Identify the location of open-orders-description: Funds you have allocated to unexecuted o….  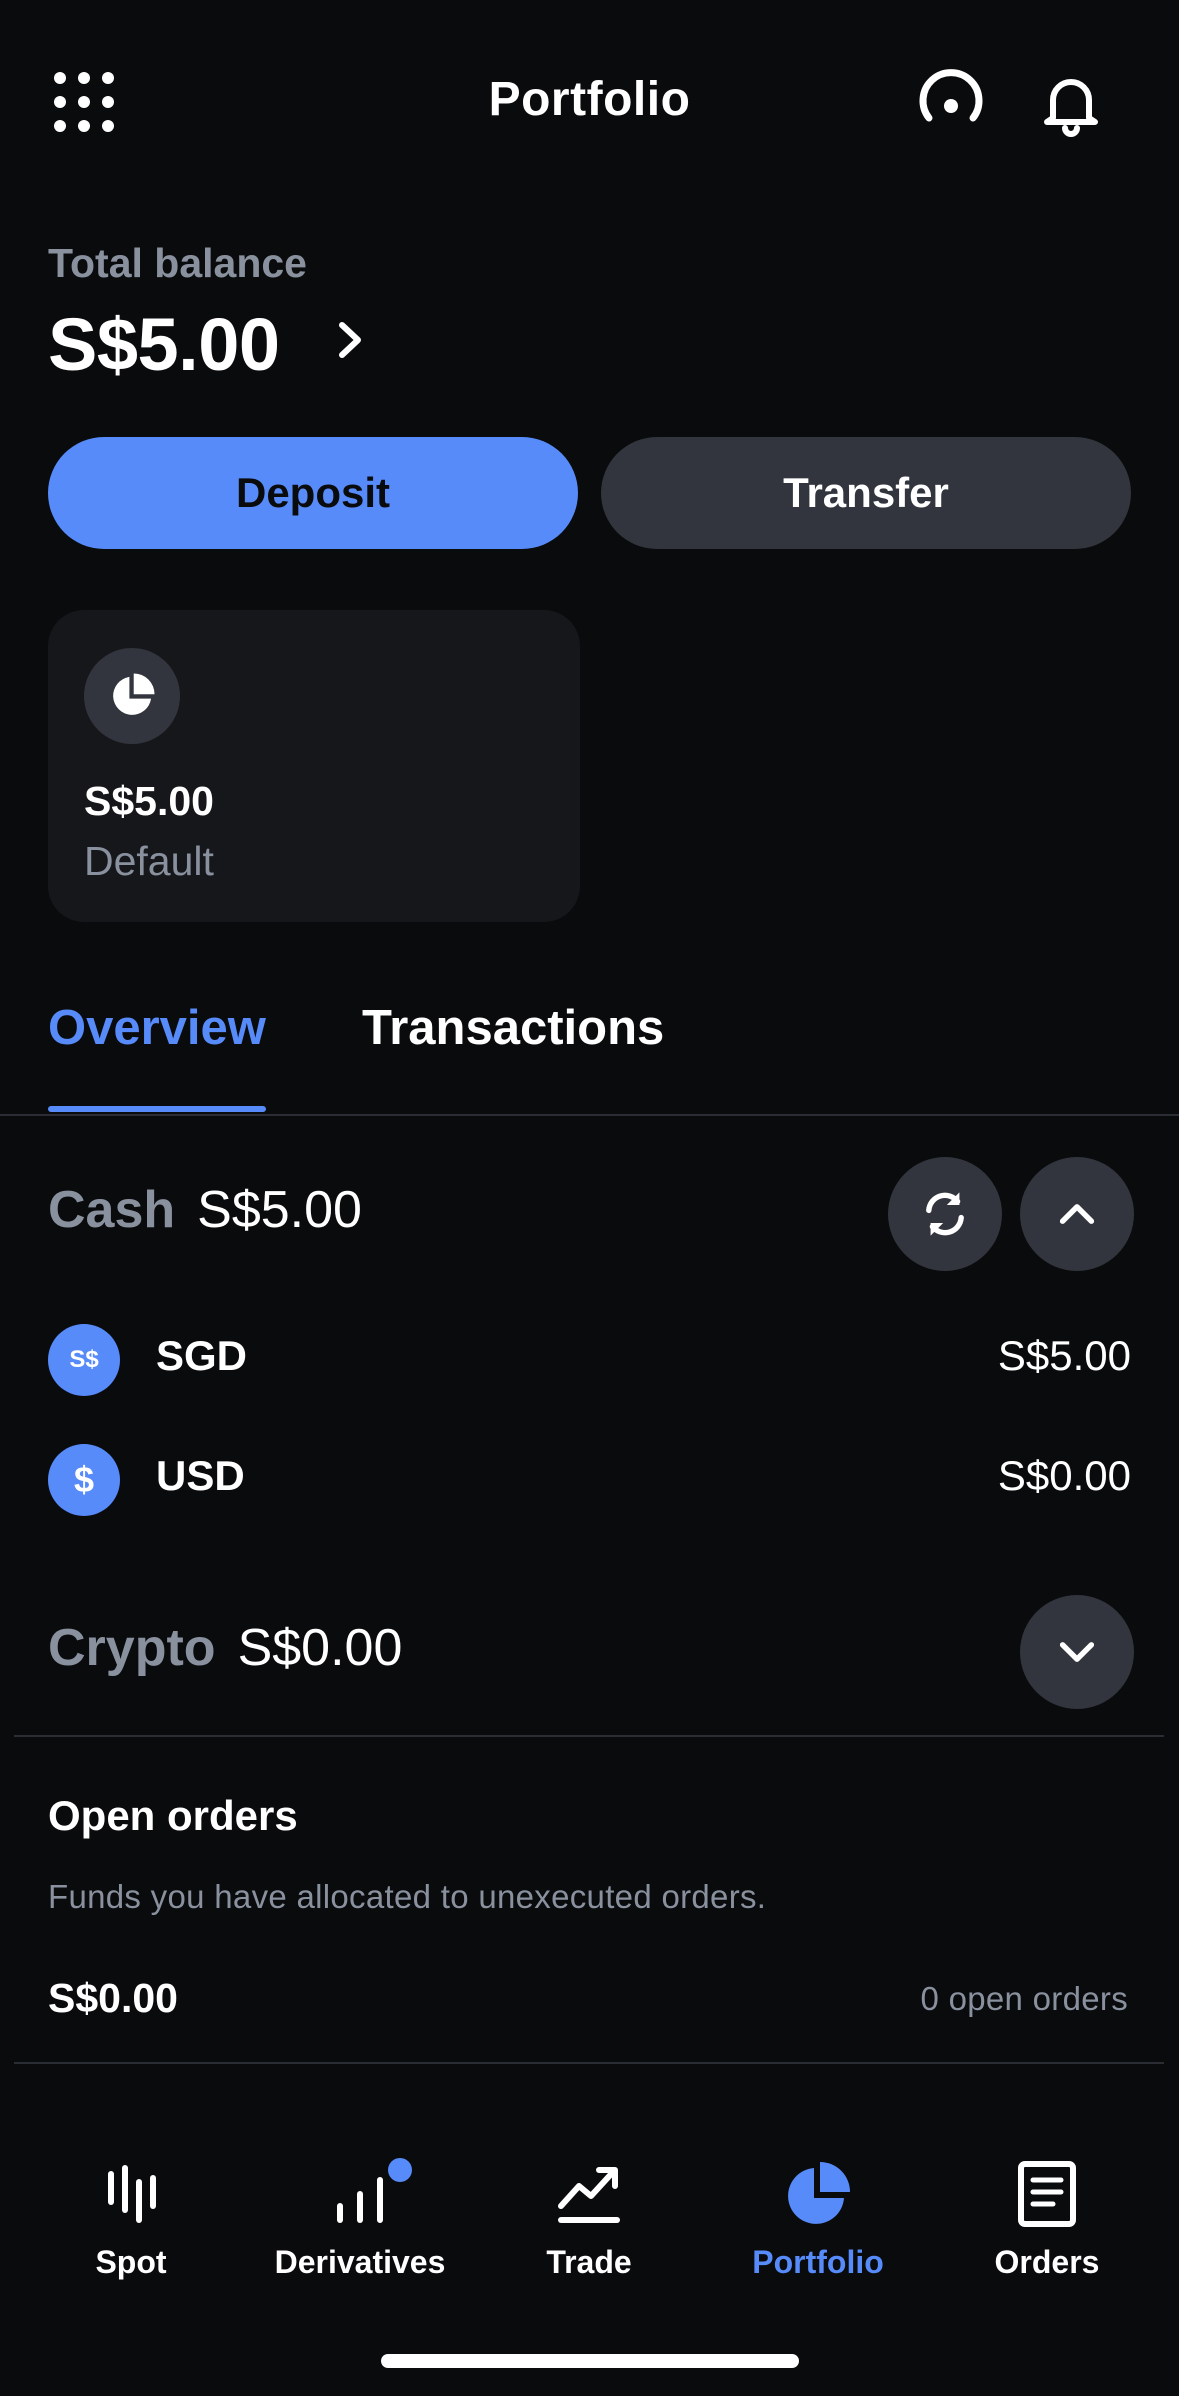
(407, 1896).